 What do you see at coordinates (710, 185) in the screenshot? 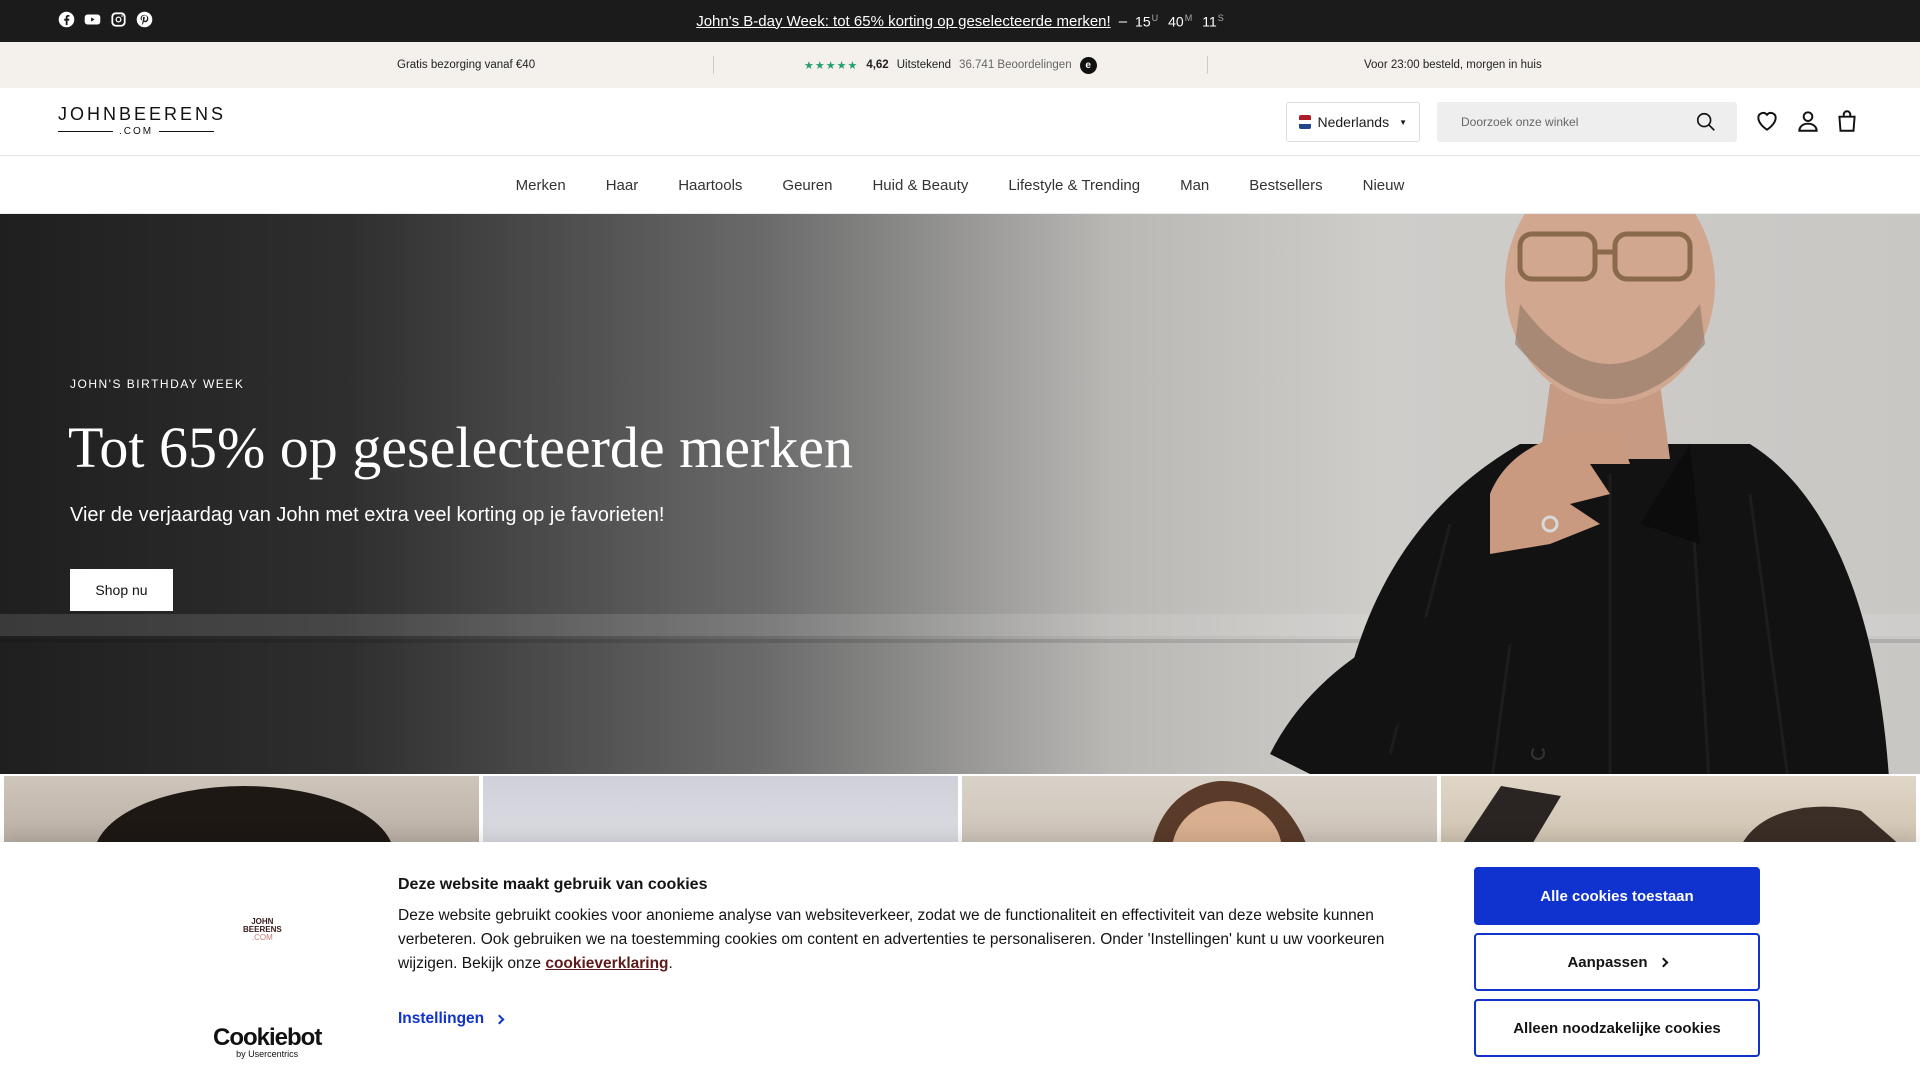
I see `nav-item-haartools: Haartools` at bounding box center [710, 185].